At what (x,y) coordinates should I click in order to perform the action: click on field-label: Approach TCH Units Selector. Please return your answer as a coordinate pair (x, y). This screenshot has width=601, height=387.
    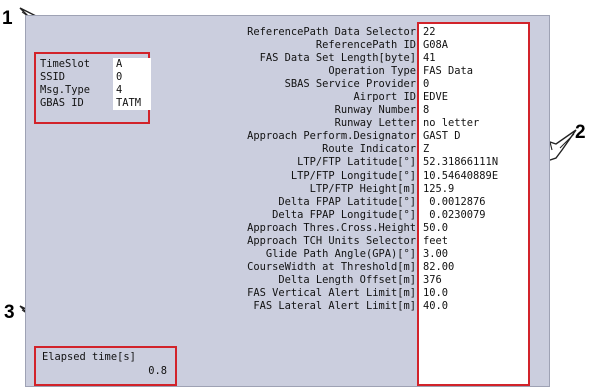
    Looking at the image, I should click on (331, 240).